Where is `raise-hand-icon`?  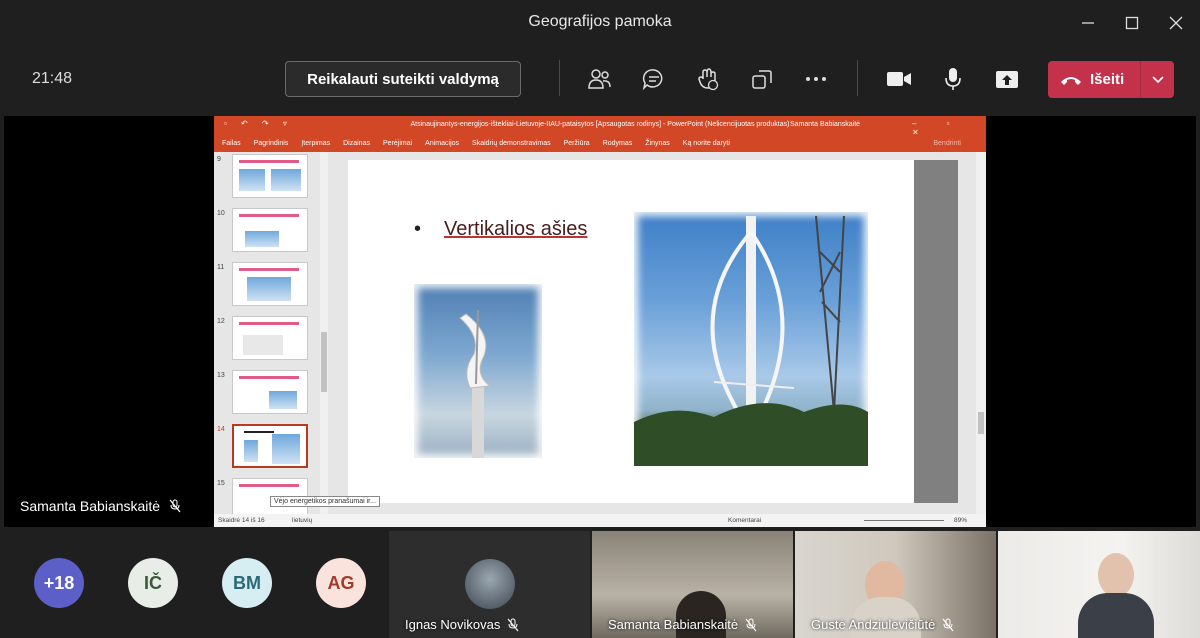 raise-hand-icon is located at coordinates (708, 79).